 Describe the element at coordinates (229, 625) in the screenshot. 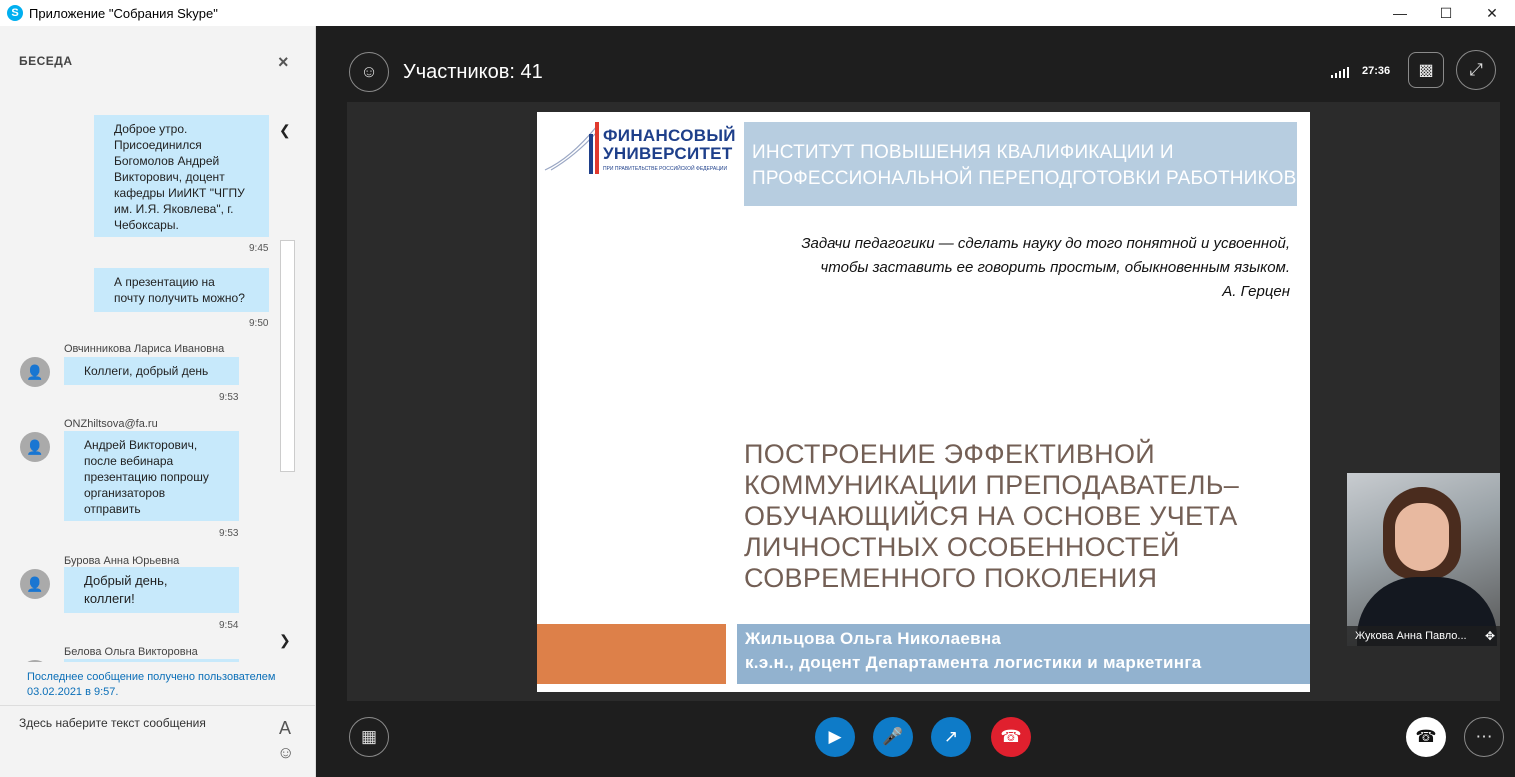

I see `message-time: 9:54` at that location.